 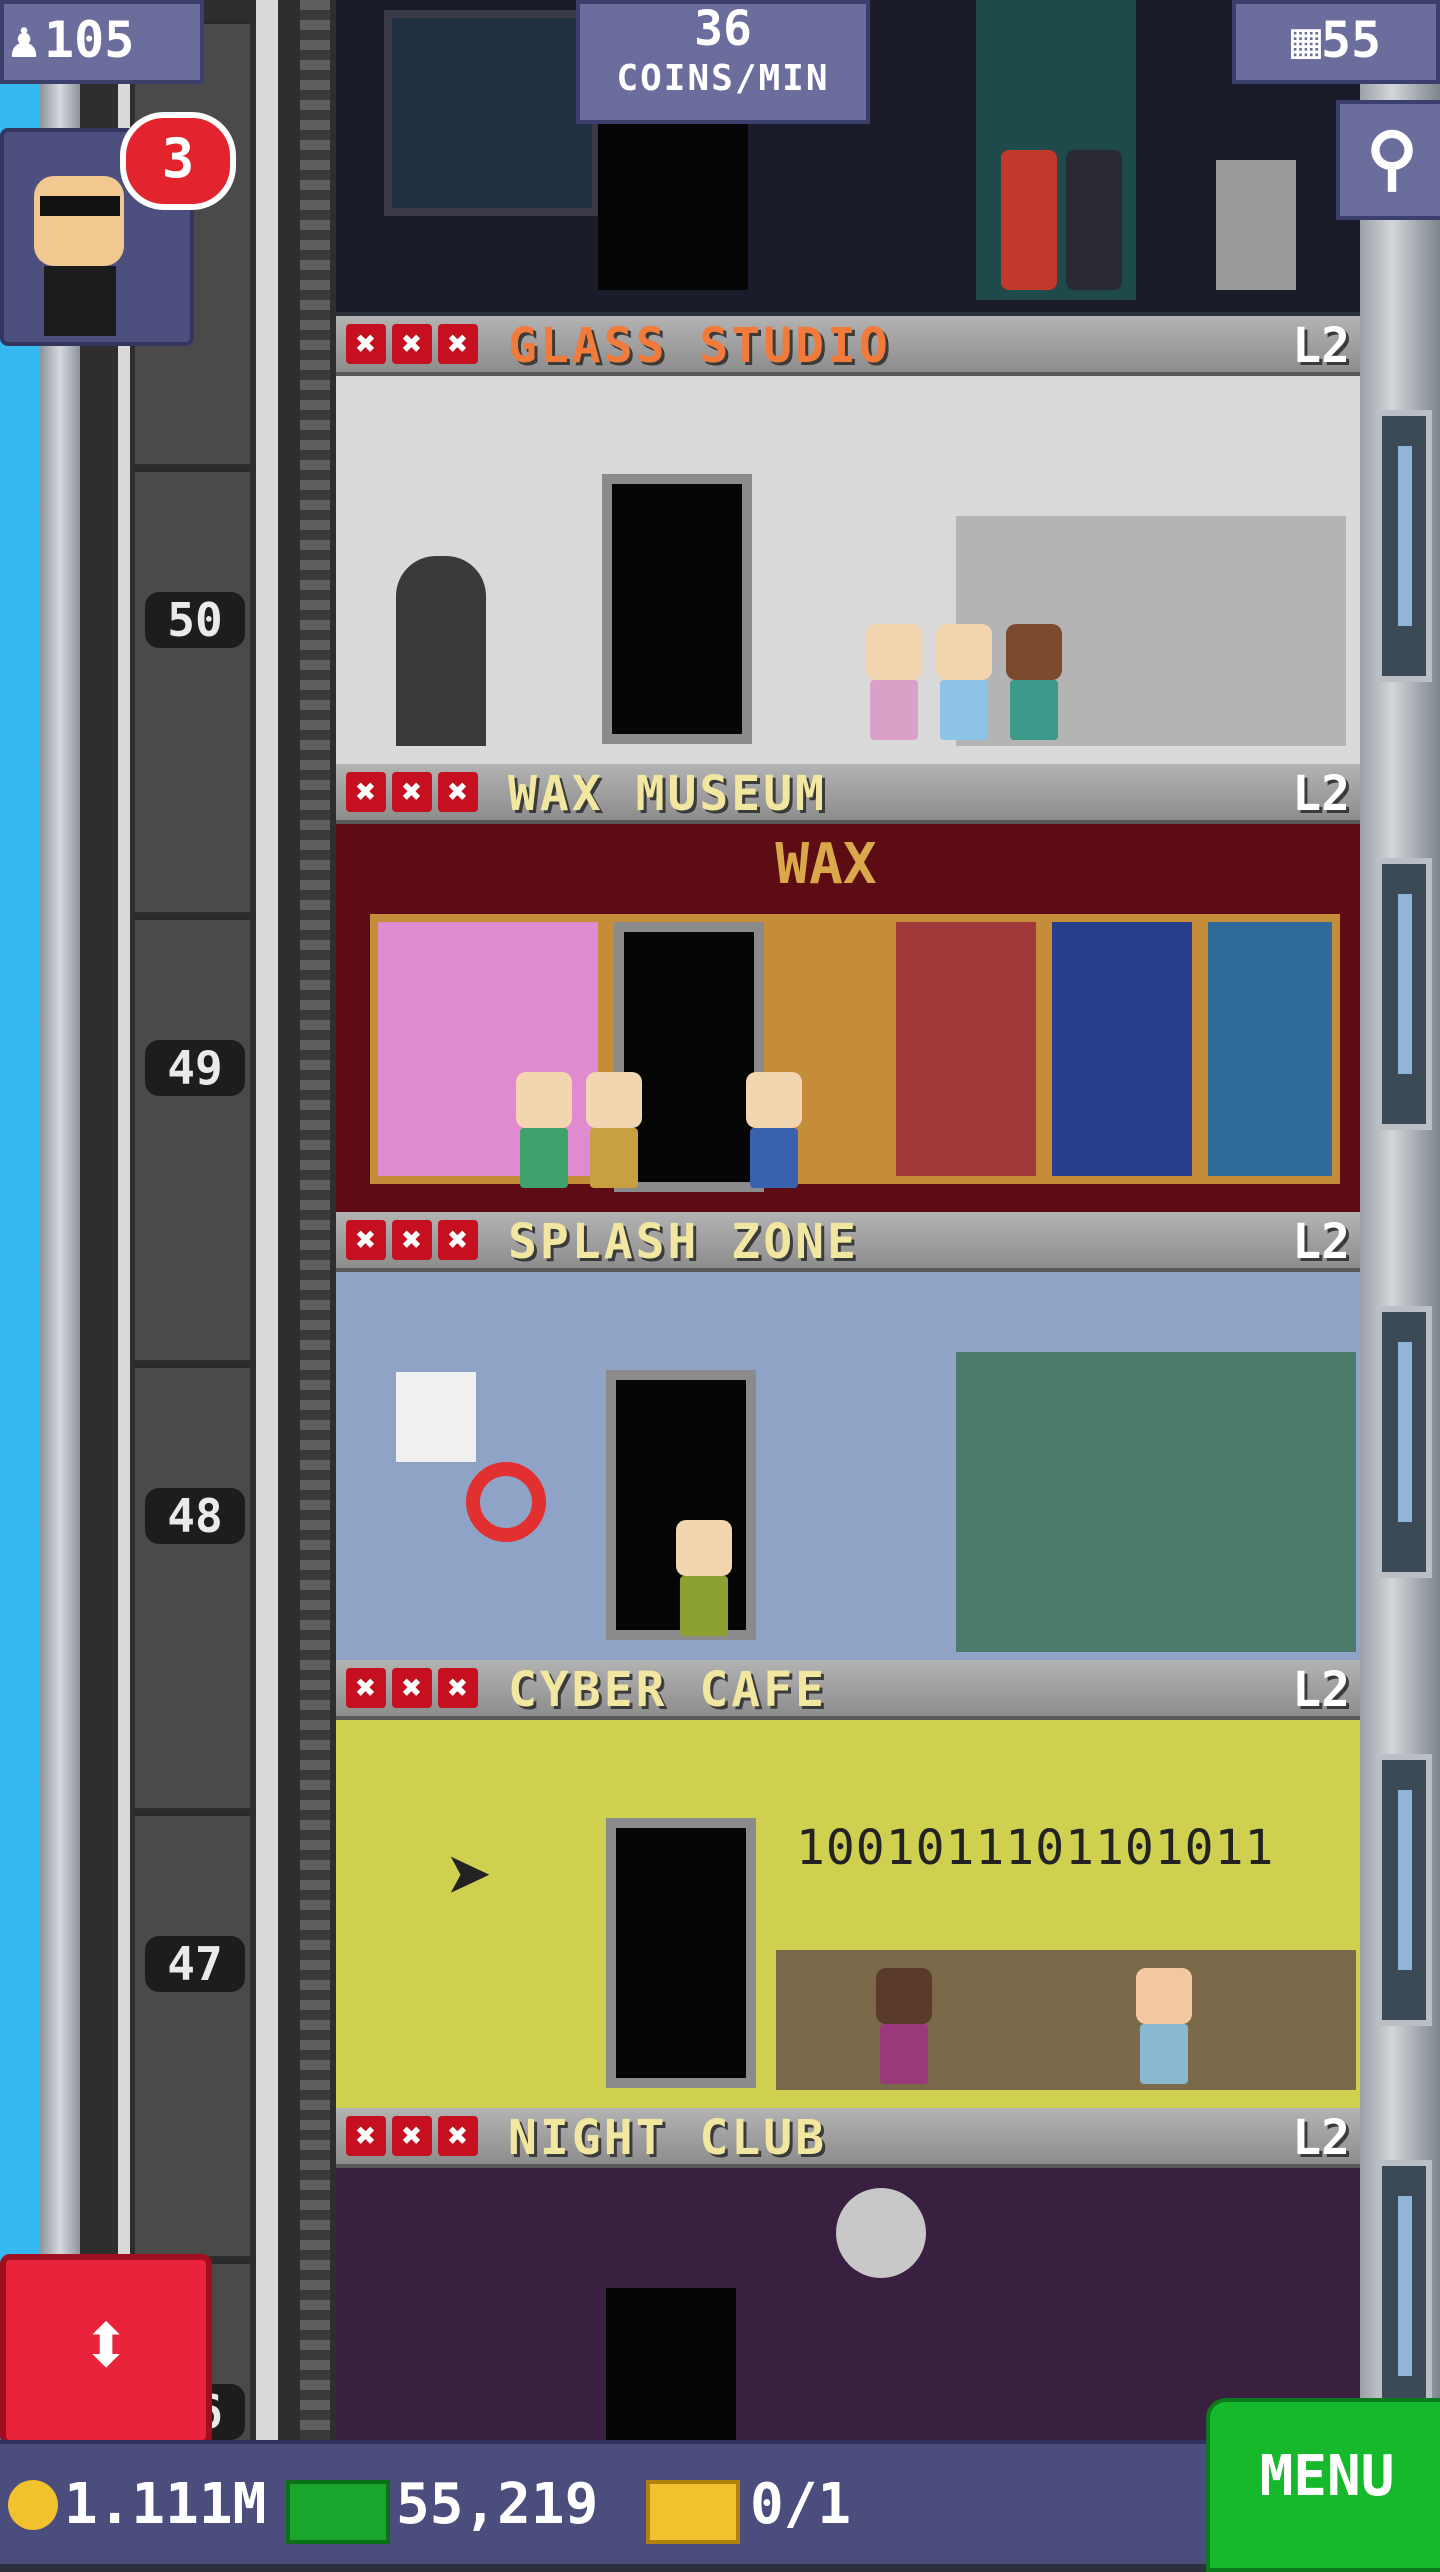 What do you see at coordinates (1400, 1220) in the screenshot?
I see `building-right-wall` at bounding box center [1400, 1220].